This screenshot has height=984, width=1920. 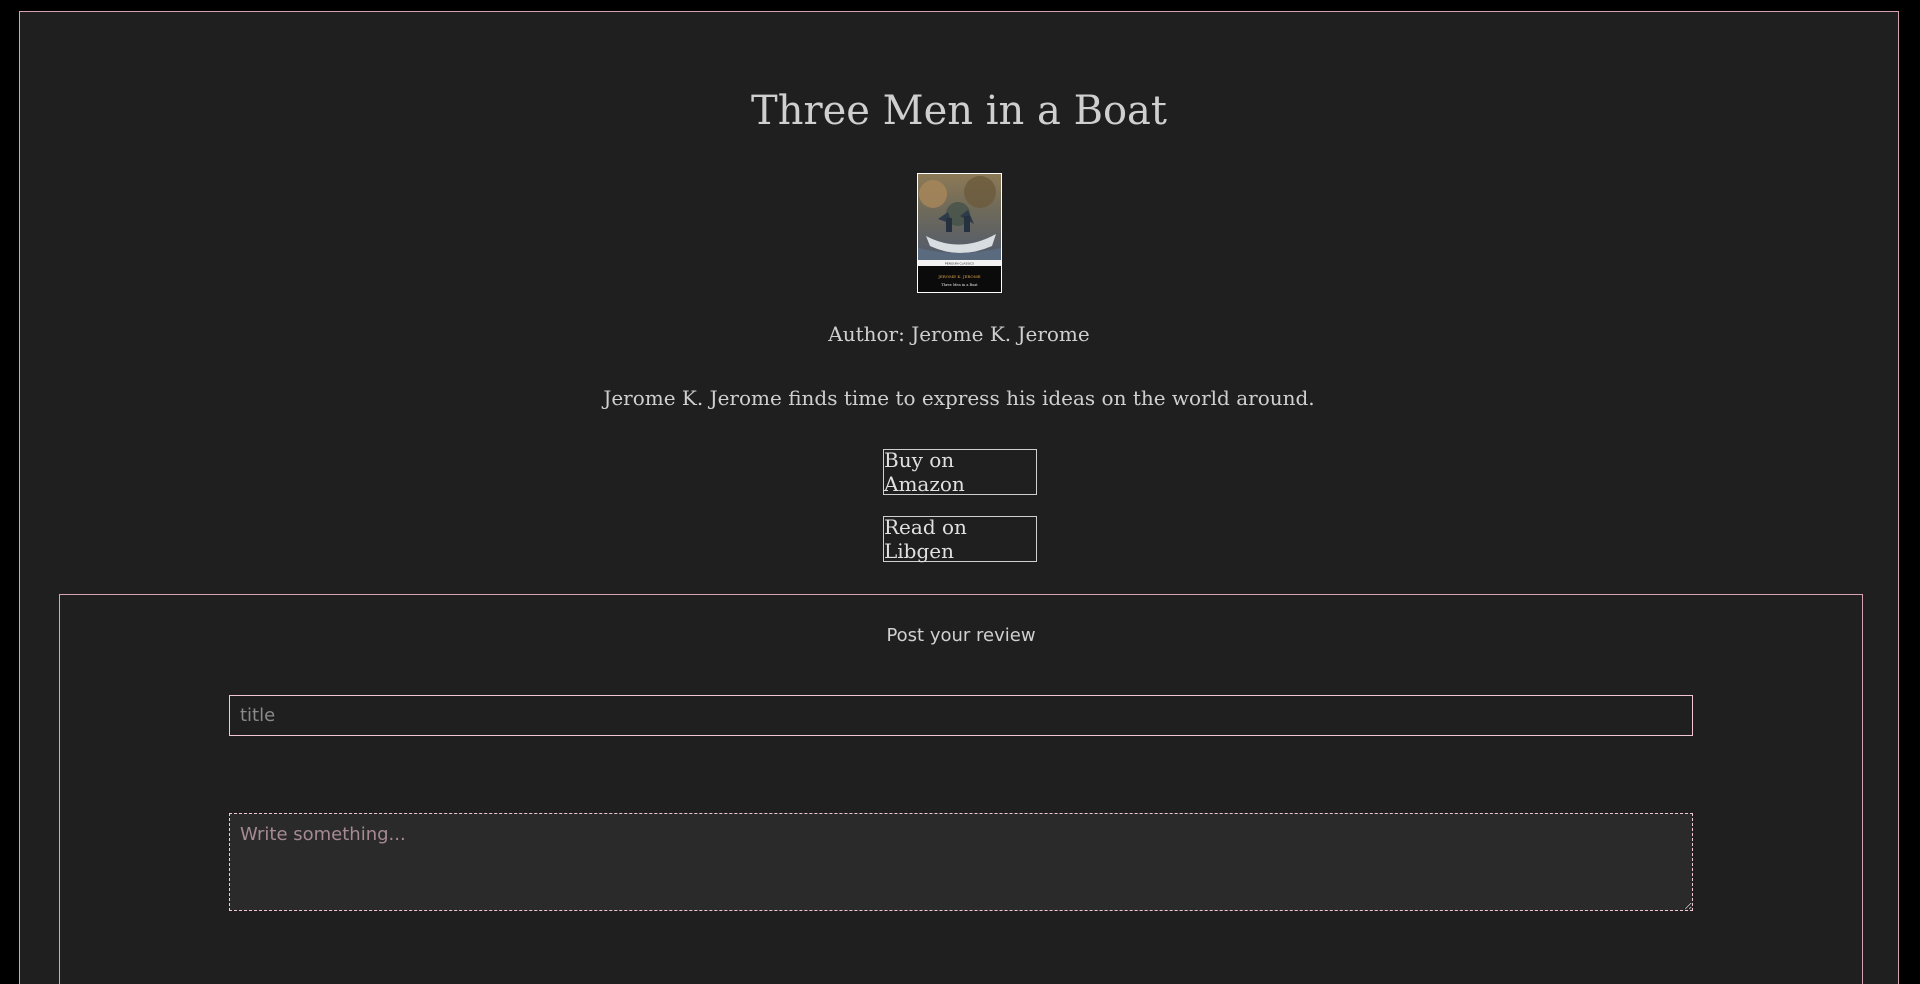 What do you see at coordinates (959, 334) in the screenshot?
I see `author-line: Author: Jerome K. Jerome` at bounding box center [959, 334].